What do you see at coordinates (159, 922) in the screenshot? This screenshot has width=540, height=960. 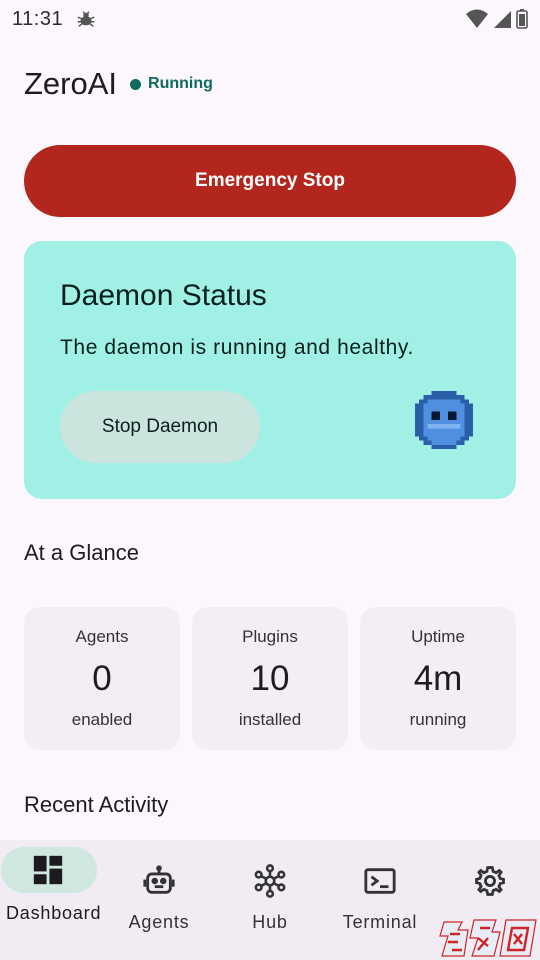 I see `nav-label: Agents` at bounding box center [159, 922].